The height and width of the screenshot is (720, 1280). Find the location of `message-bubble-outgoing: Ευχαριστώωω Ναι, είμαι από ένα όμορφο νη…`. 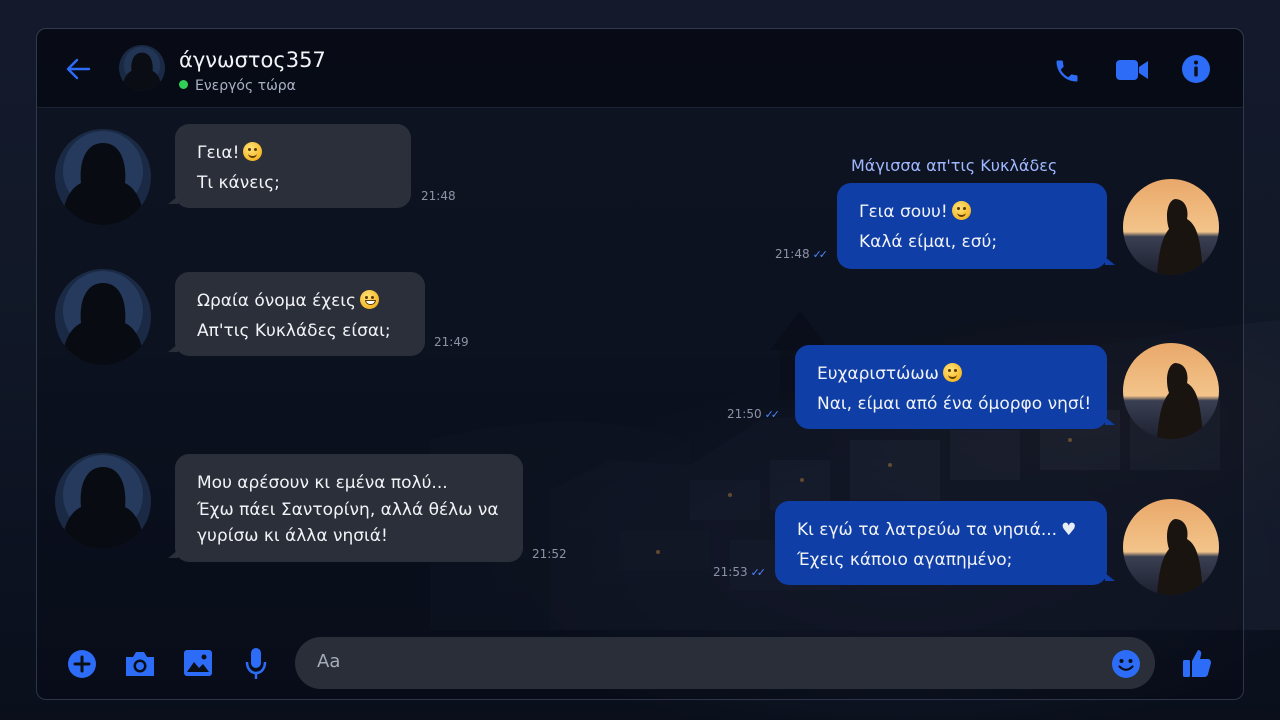

message-bubble-outgoing: Ευχαριστώωω Ναι, είμαι από ένα όμορφο νη… is located at coordinates (955, 387).